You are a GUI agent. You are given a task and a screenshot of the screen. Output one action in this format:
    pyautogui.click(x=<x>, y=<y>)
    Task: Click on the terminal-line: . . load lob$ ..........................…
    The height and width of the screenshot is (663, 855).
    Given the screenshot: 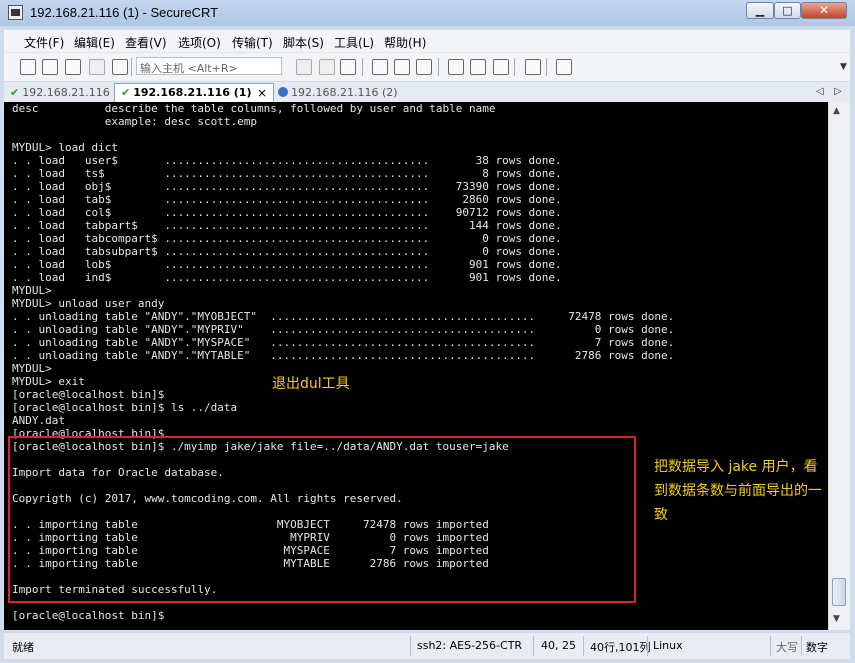 What is the action you would take?
    pyautogui.click(x=287, y=264)
    